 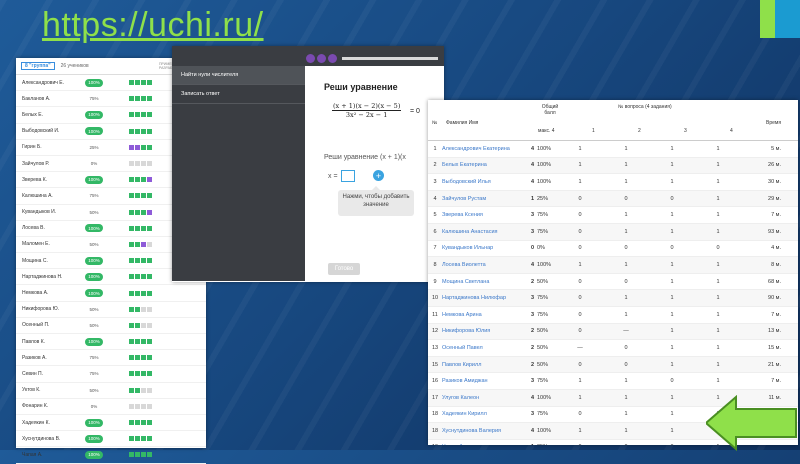 What do you see at coordinates (376, 201) in the screenshot?
I see `add-value-tooltip: Нажми, чтобы добавить значение` at bounding box center [376, 201].